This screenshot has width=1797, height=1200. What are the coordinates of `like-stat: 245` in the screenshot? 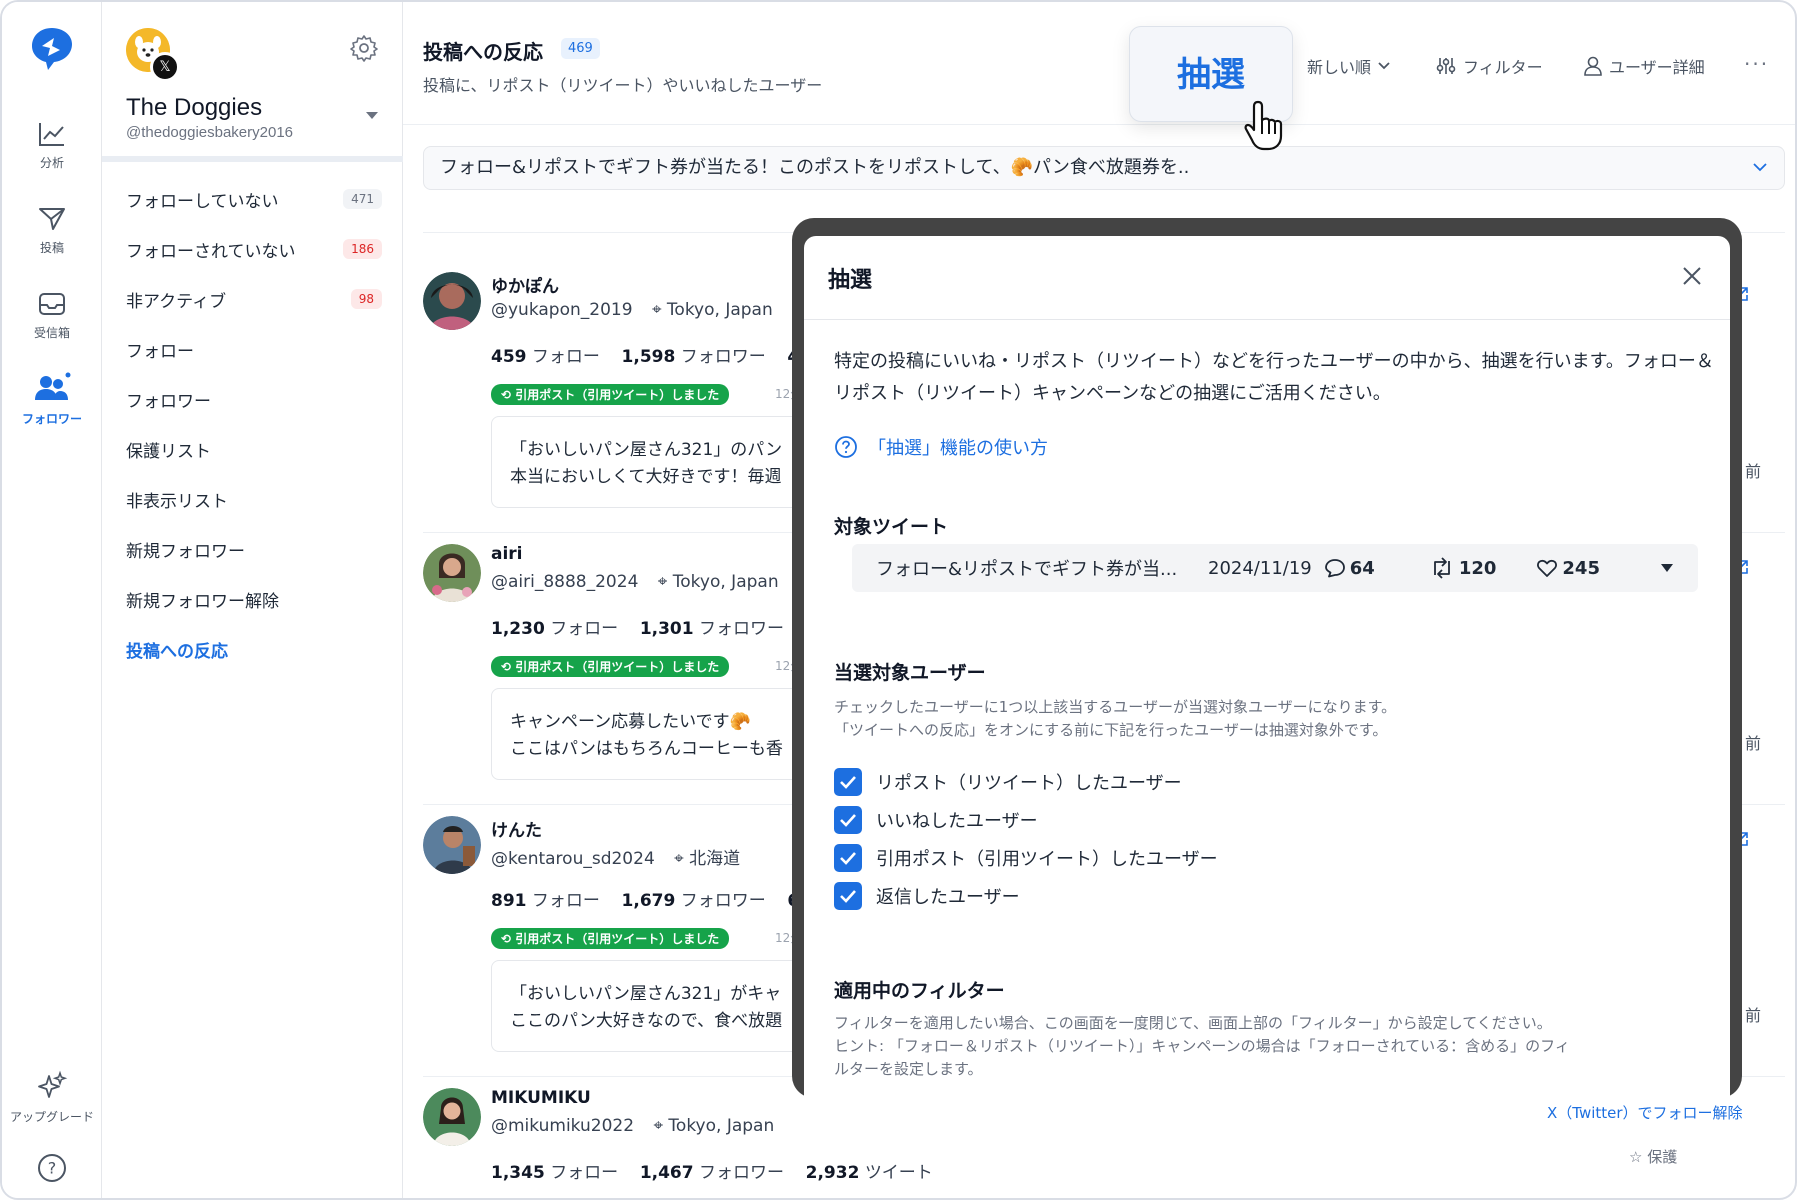 It's located at (1568, 568).